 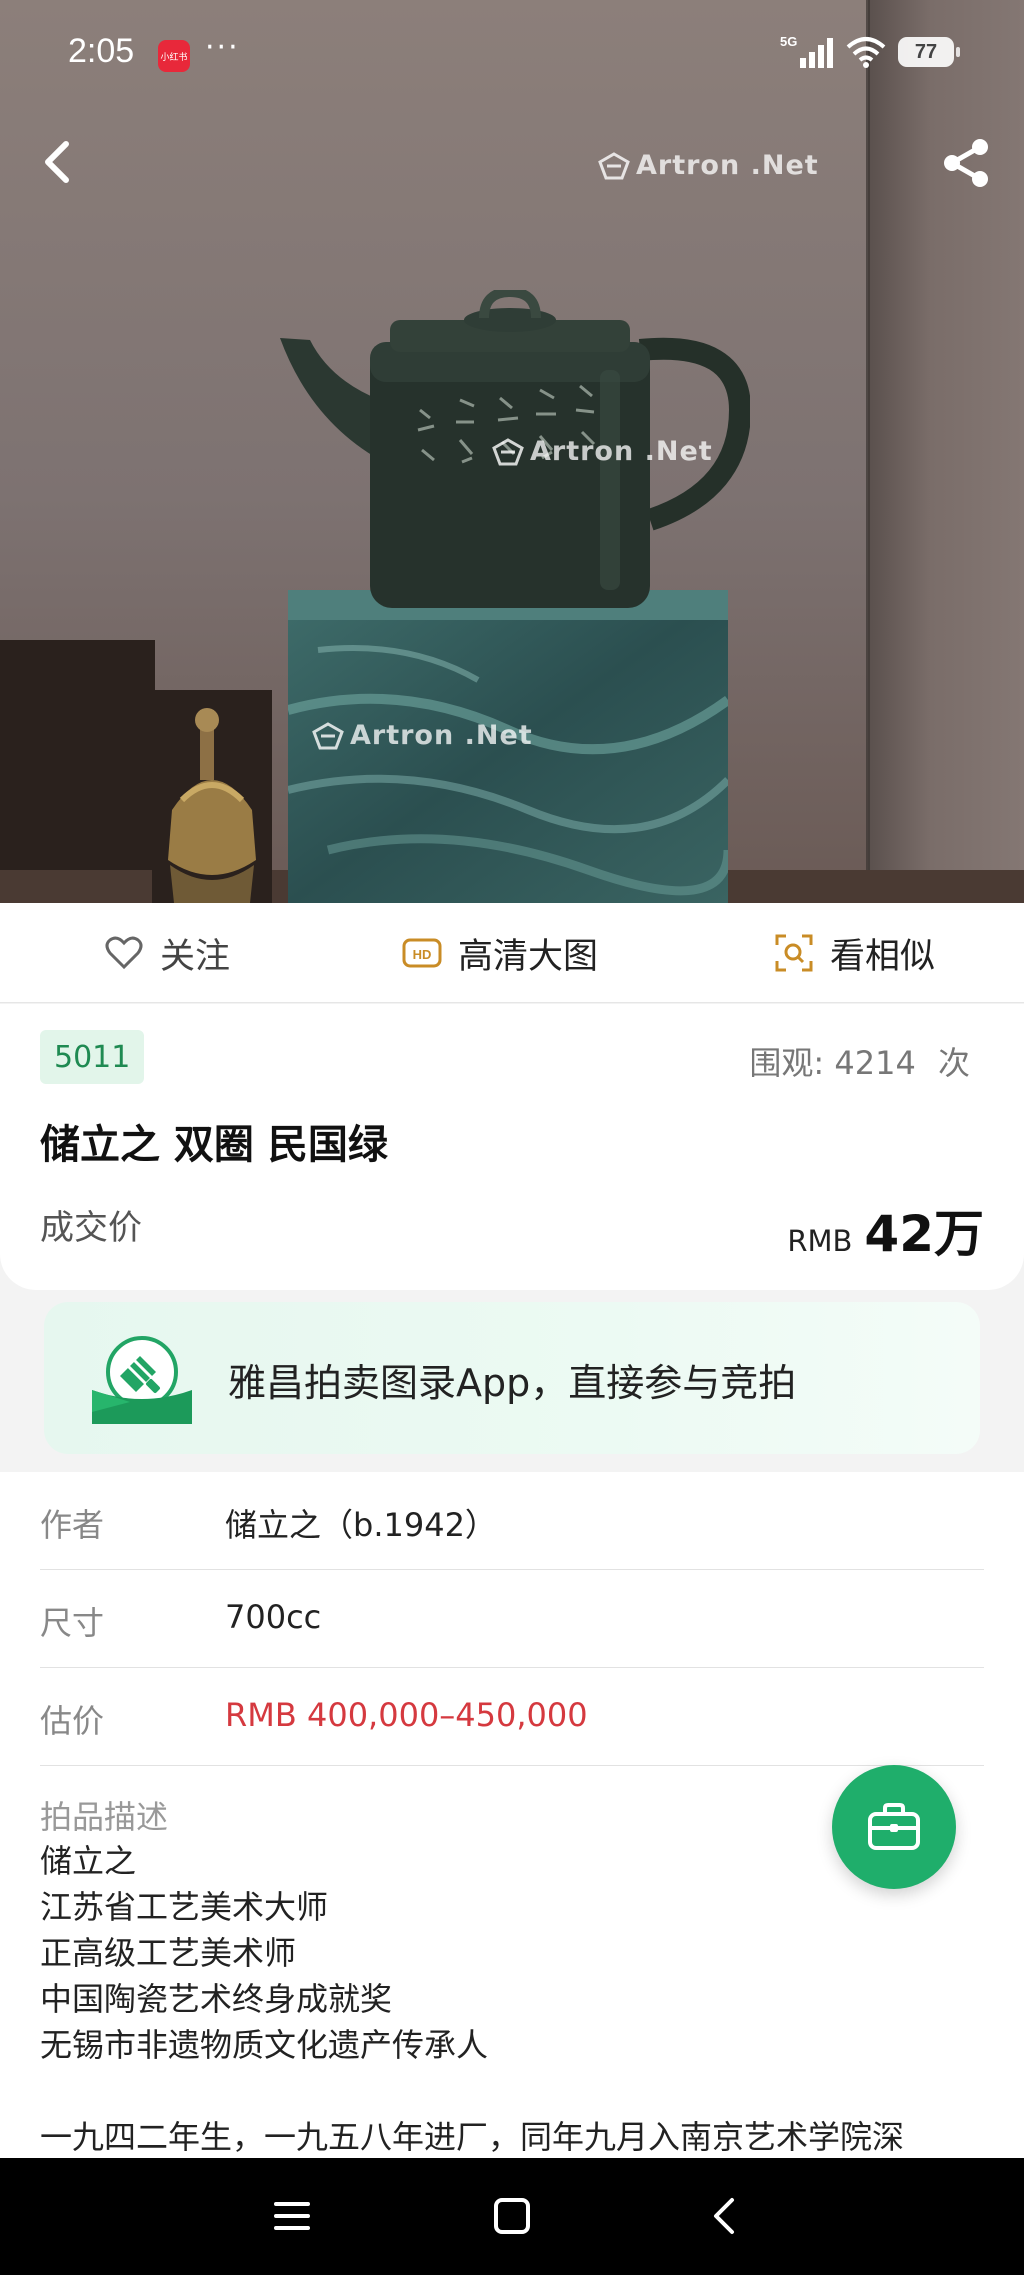 I want to click on action-bar: 关注 HD 高清大图 看相似, so click(x=512, y=953).